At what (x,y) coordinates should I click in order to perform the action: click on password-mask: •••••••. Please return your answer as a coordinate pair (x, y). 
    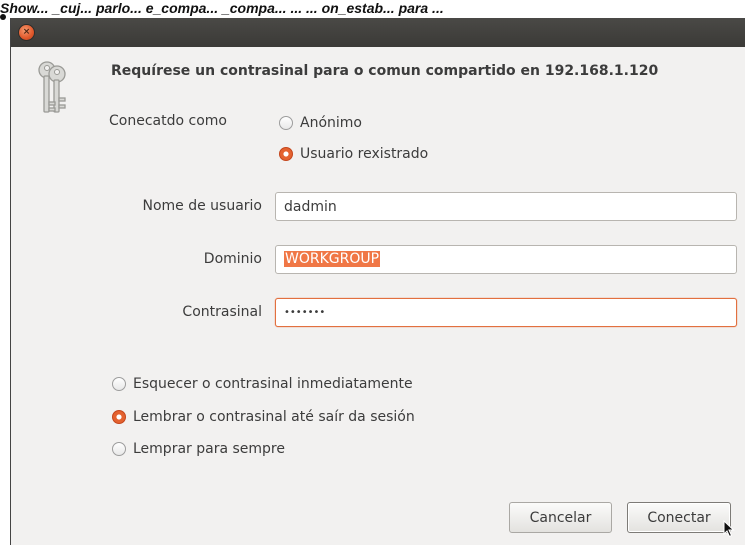
    Looking at the image, I should click on (305, 312).